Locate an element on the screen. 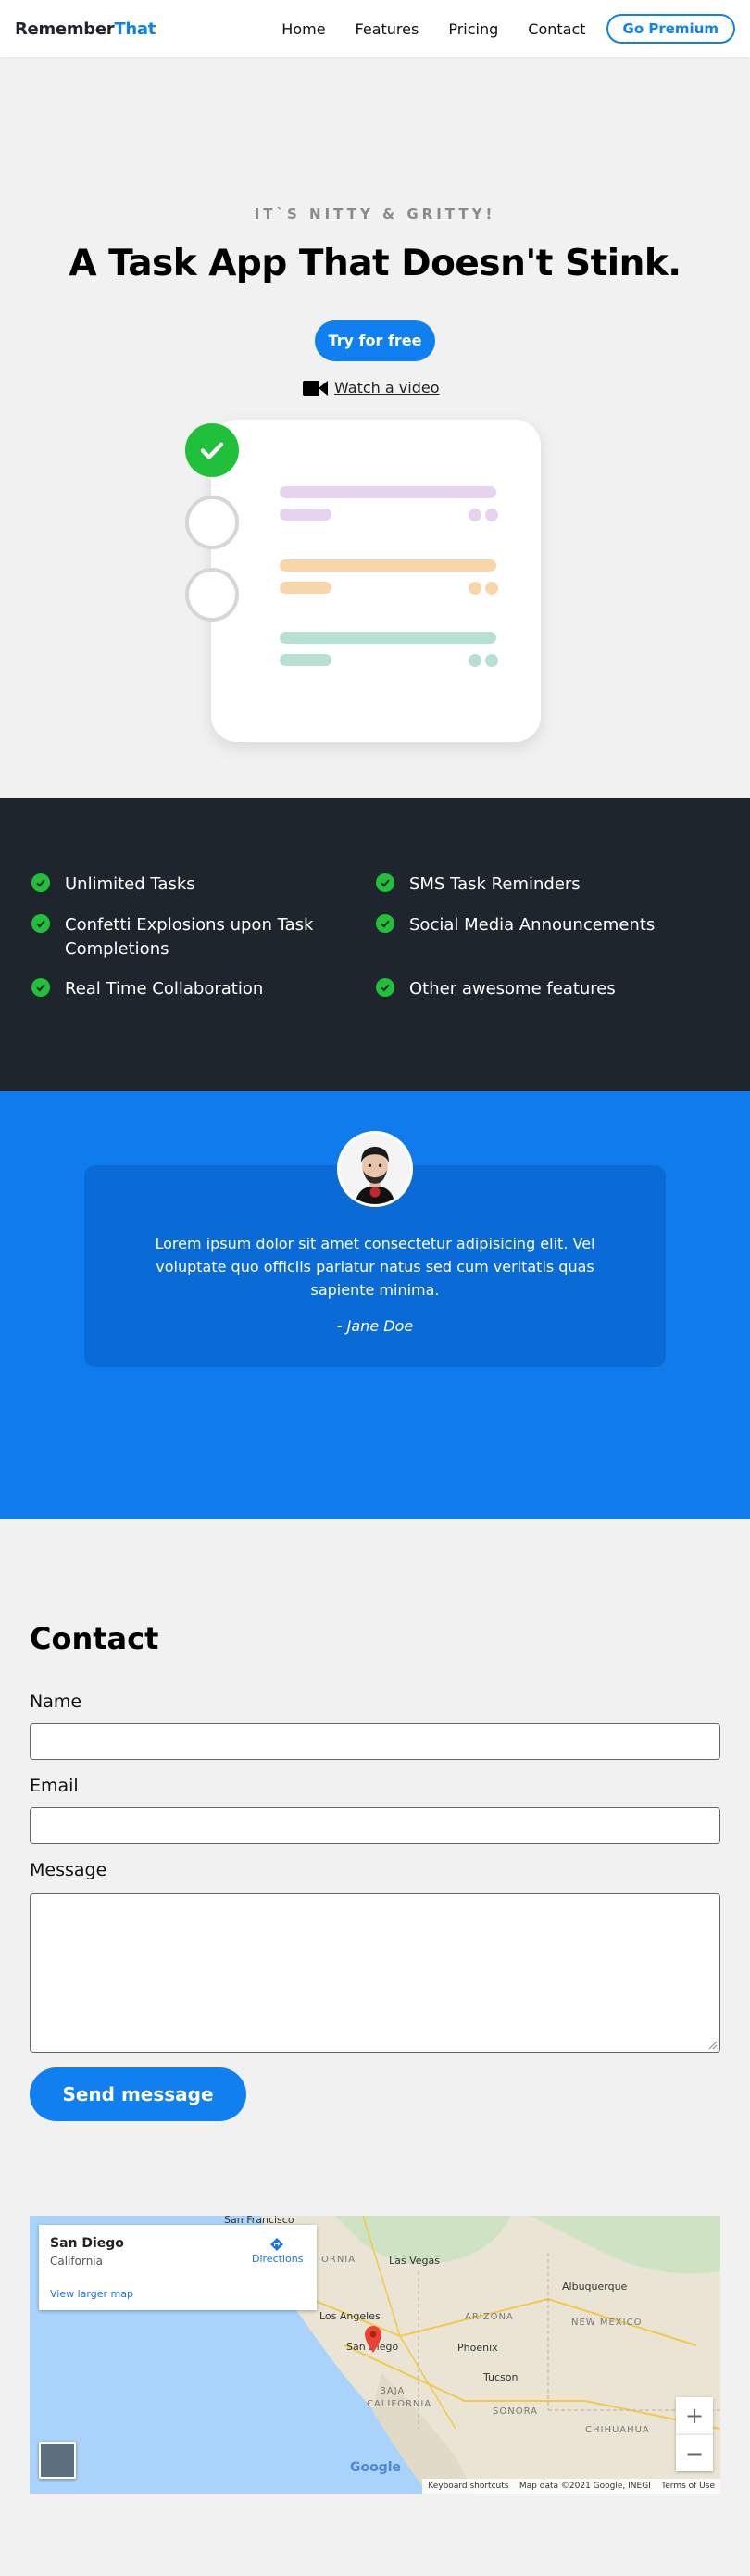  feature-item: SMS Task Reminders is located at coordinates (552, 885).